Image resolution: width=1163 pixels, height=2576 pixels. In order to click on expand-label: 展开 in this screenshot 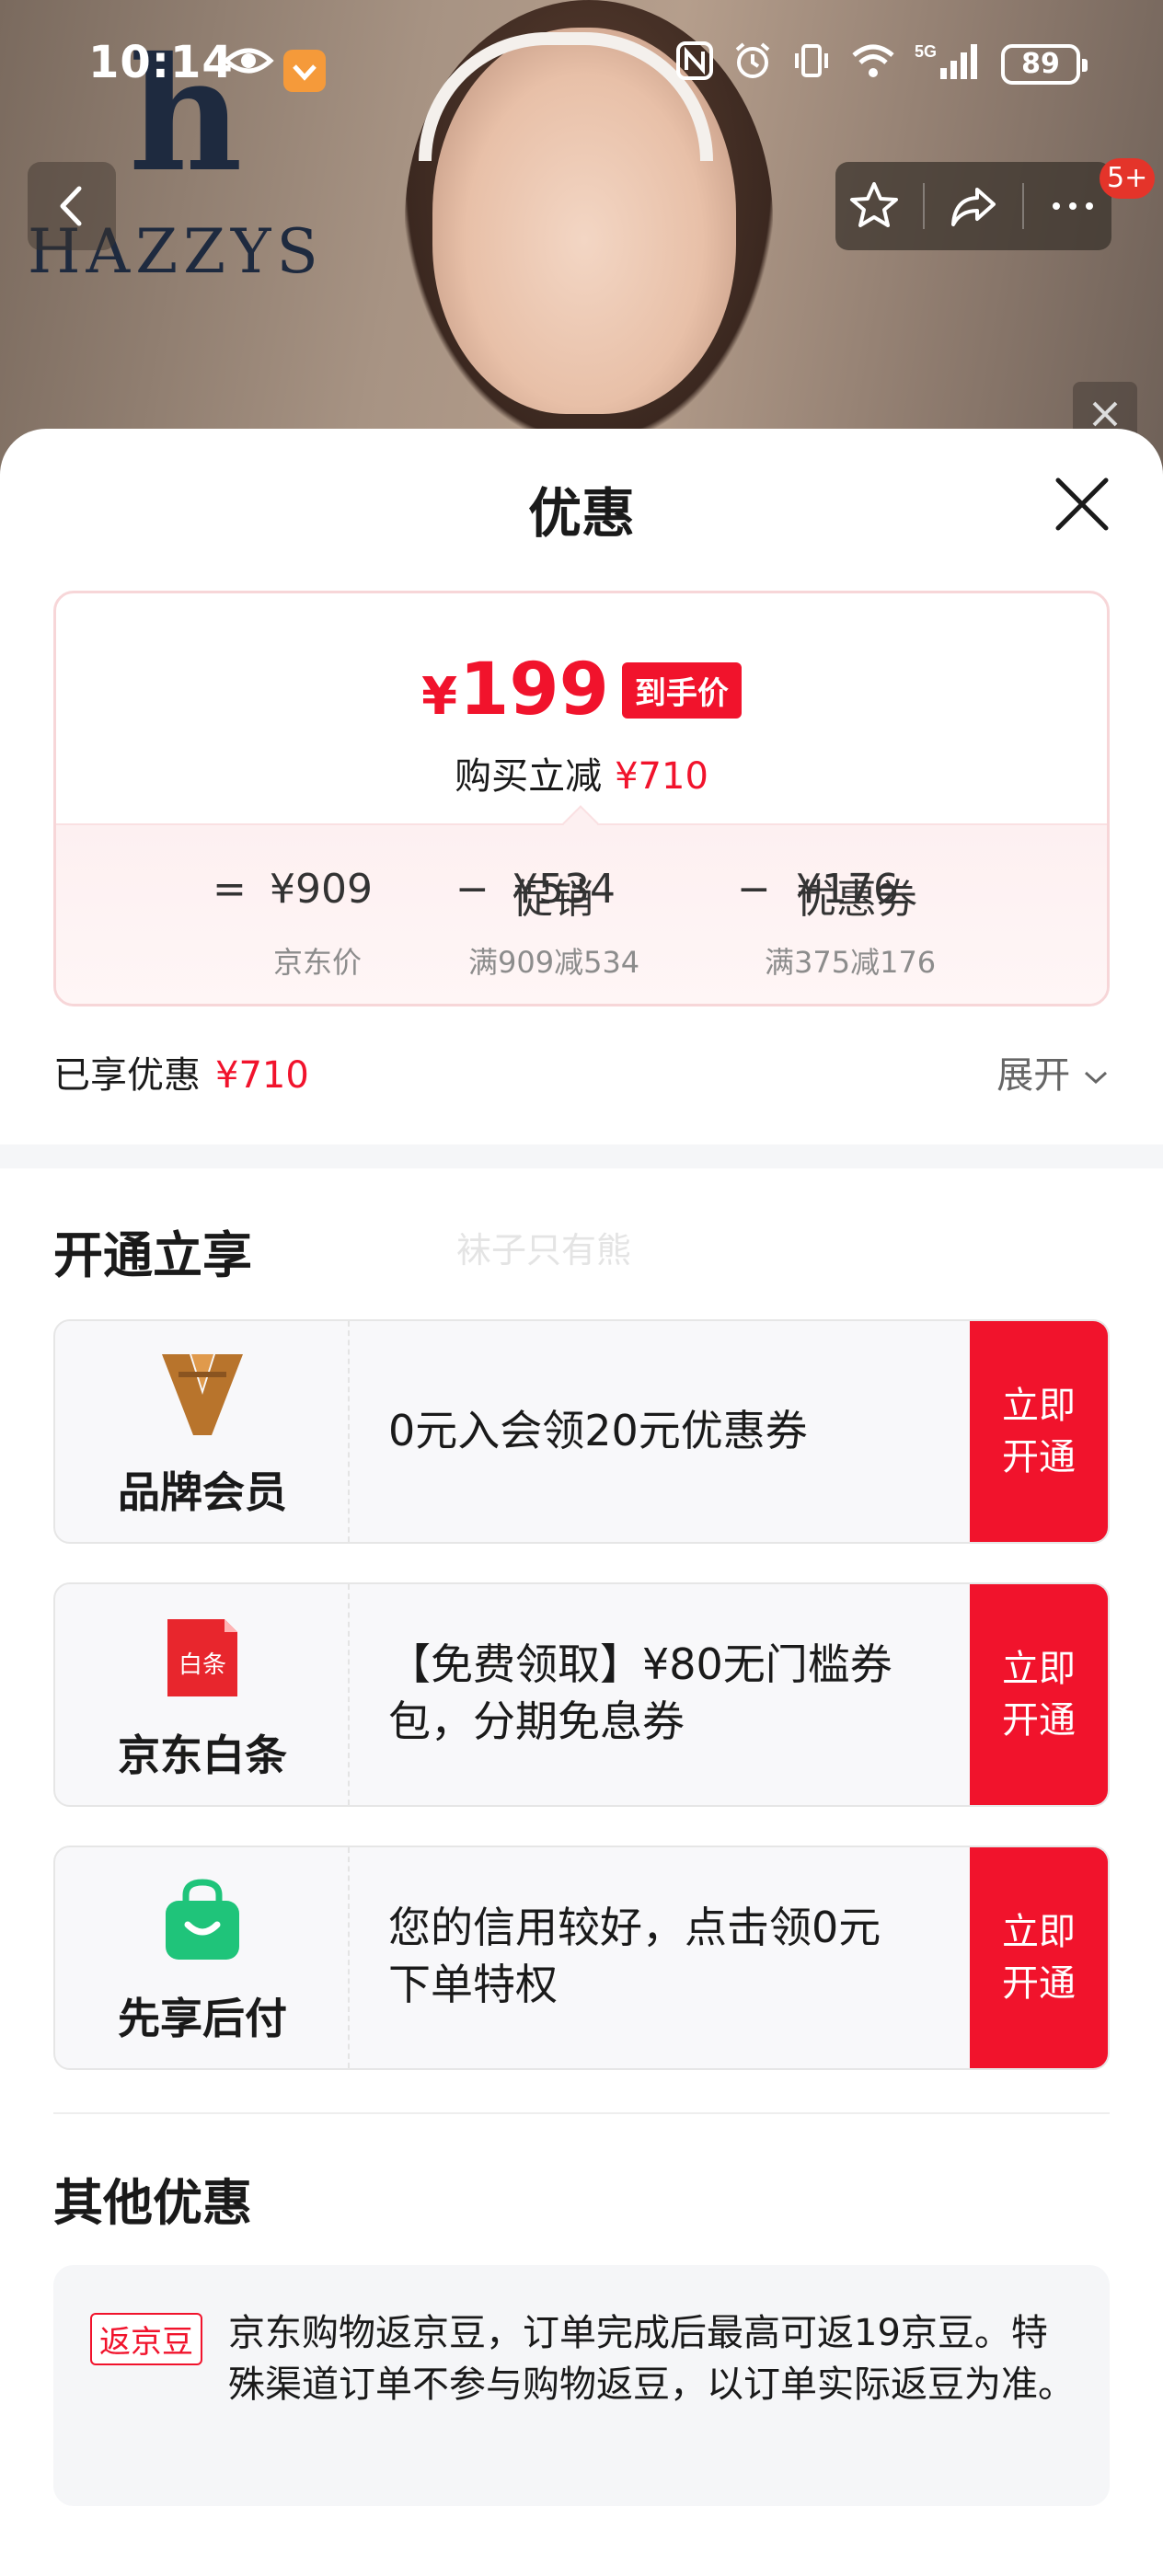, I will do `click(1033, 1075)`.